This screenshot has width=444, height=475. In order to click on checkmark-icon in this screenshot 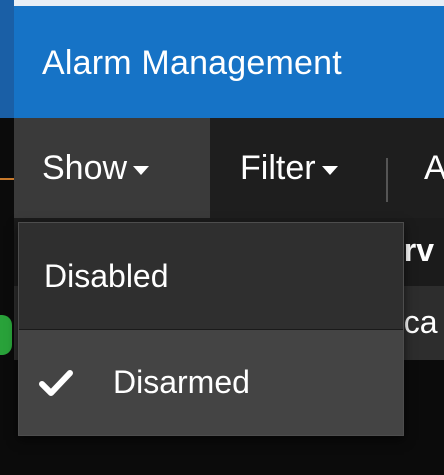, I will do `click(56, 383)`.